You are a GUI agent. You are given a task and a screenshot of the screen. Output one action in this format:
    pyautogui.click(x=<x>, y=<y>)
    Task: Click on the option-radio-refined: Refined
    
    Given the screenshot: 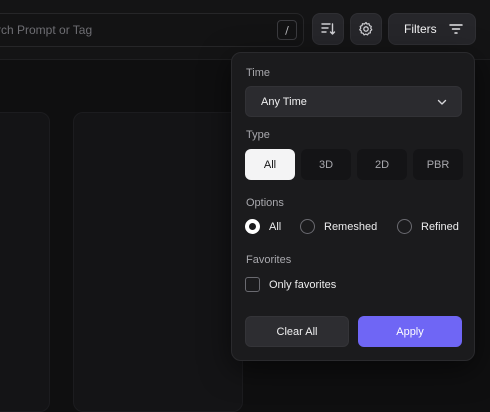 What is the action you would take?
    pyautogui.click(x=428, y=226)
    